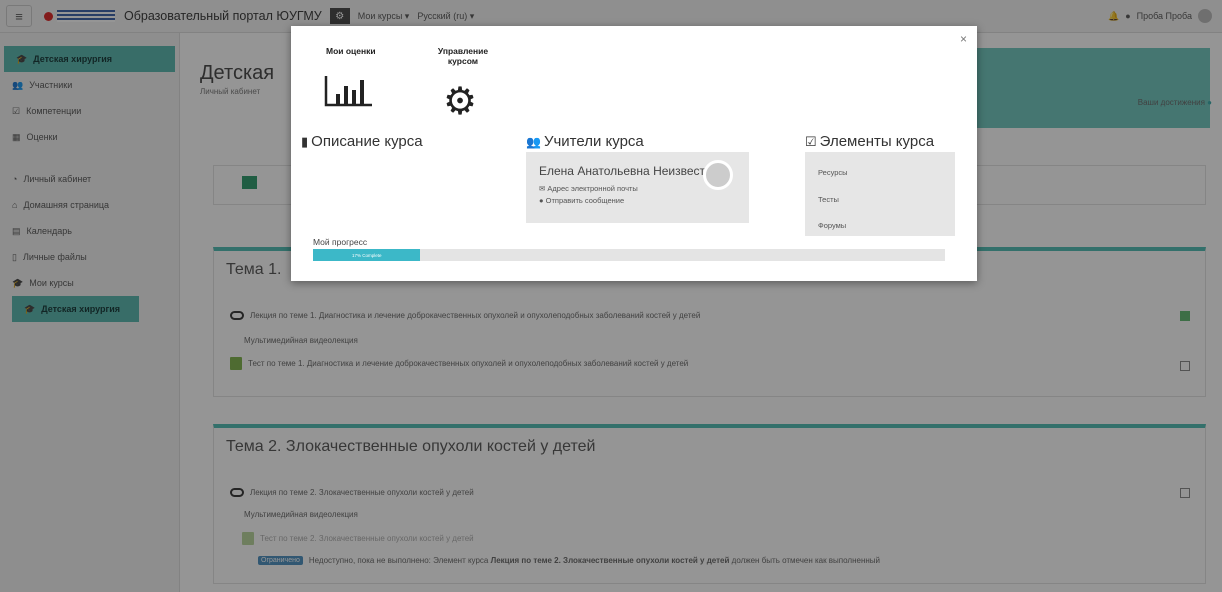  I want to click on element-quizzes: Тесты, so click(828, 199).